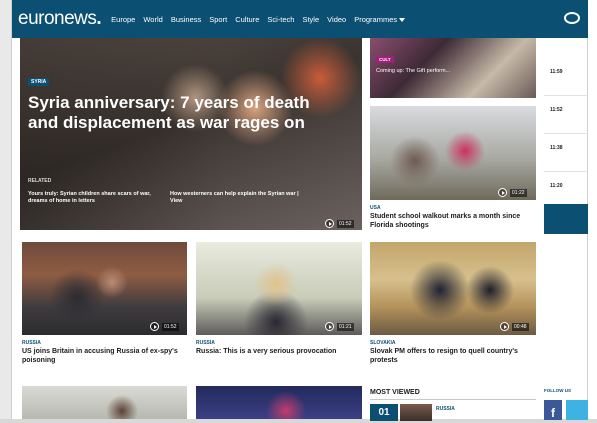  What do you see at coordinates (556, 148) in the screenshot?
I see `list-item-time: 11:38` at bounding box center [556, 148].